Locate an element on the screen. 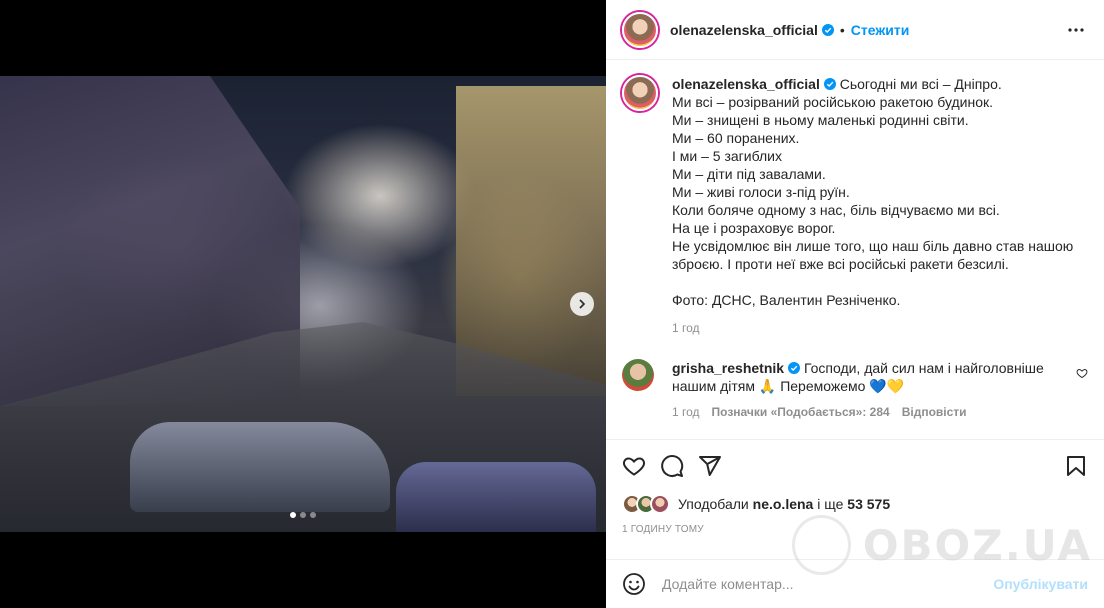 This screenshot has width=1104, height=608. caption-username: olenazelenska_official is located at coordinates (746, 84).